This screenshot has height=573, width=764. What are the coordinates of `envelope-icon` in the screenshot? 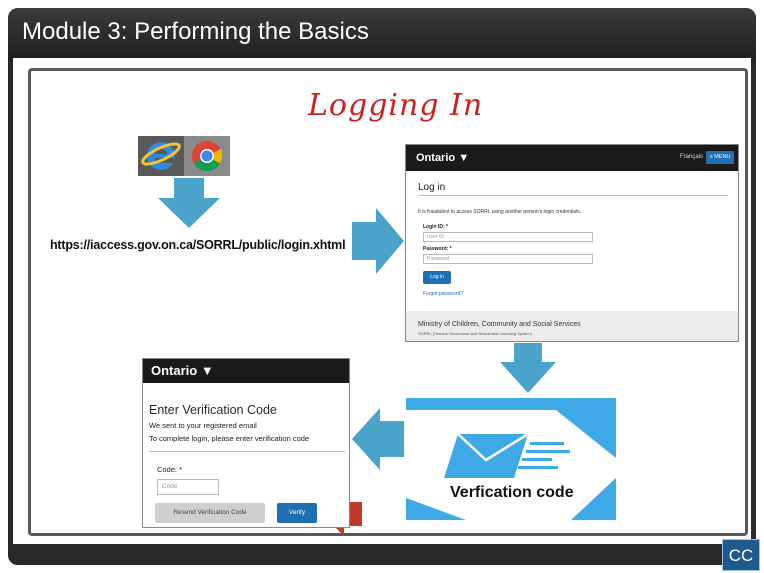 It's located at (486, 455).